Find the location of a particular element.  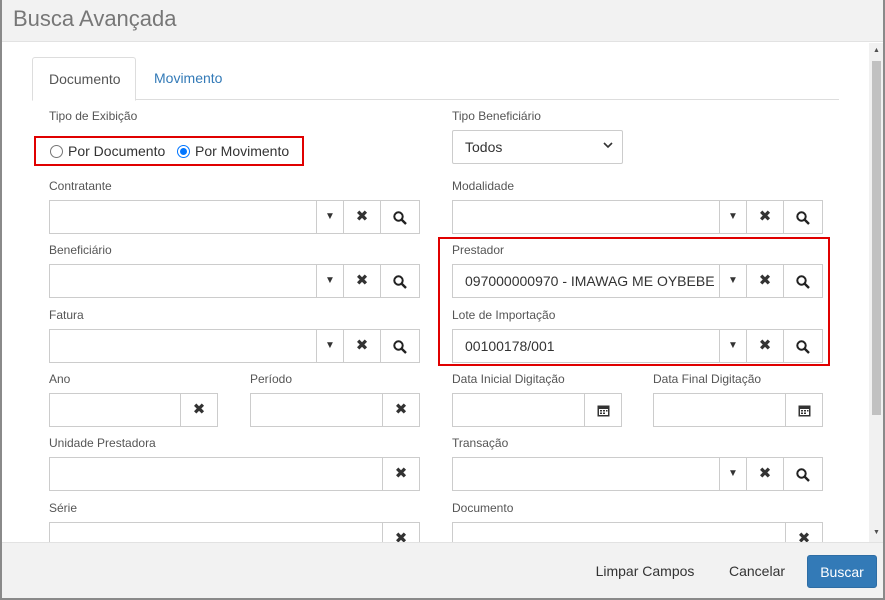

periodo-label: Período is located at coordinates (271, 379).